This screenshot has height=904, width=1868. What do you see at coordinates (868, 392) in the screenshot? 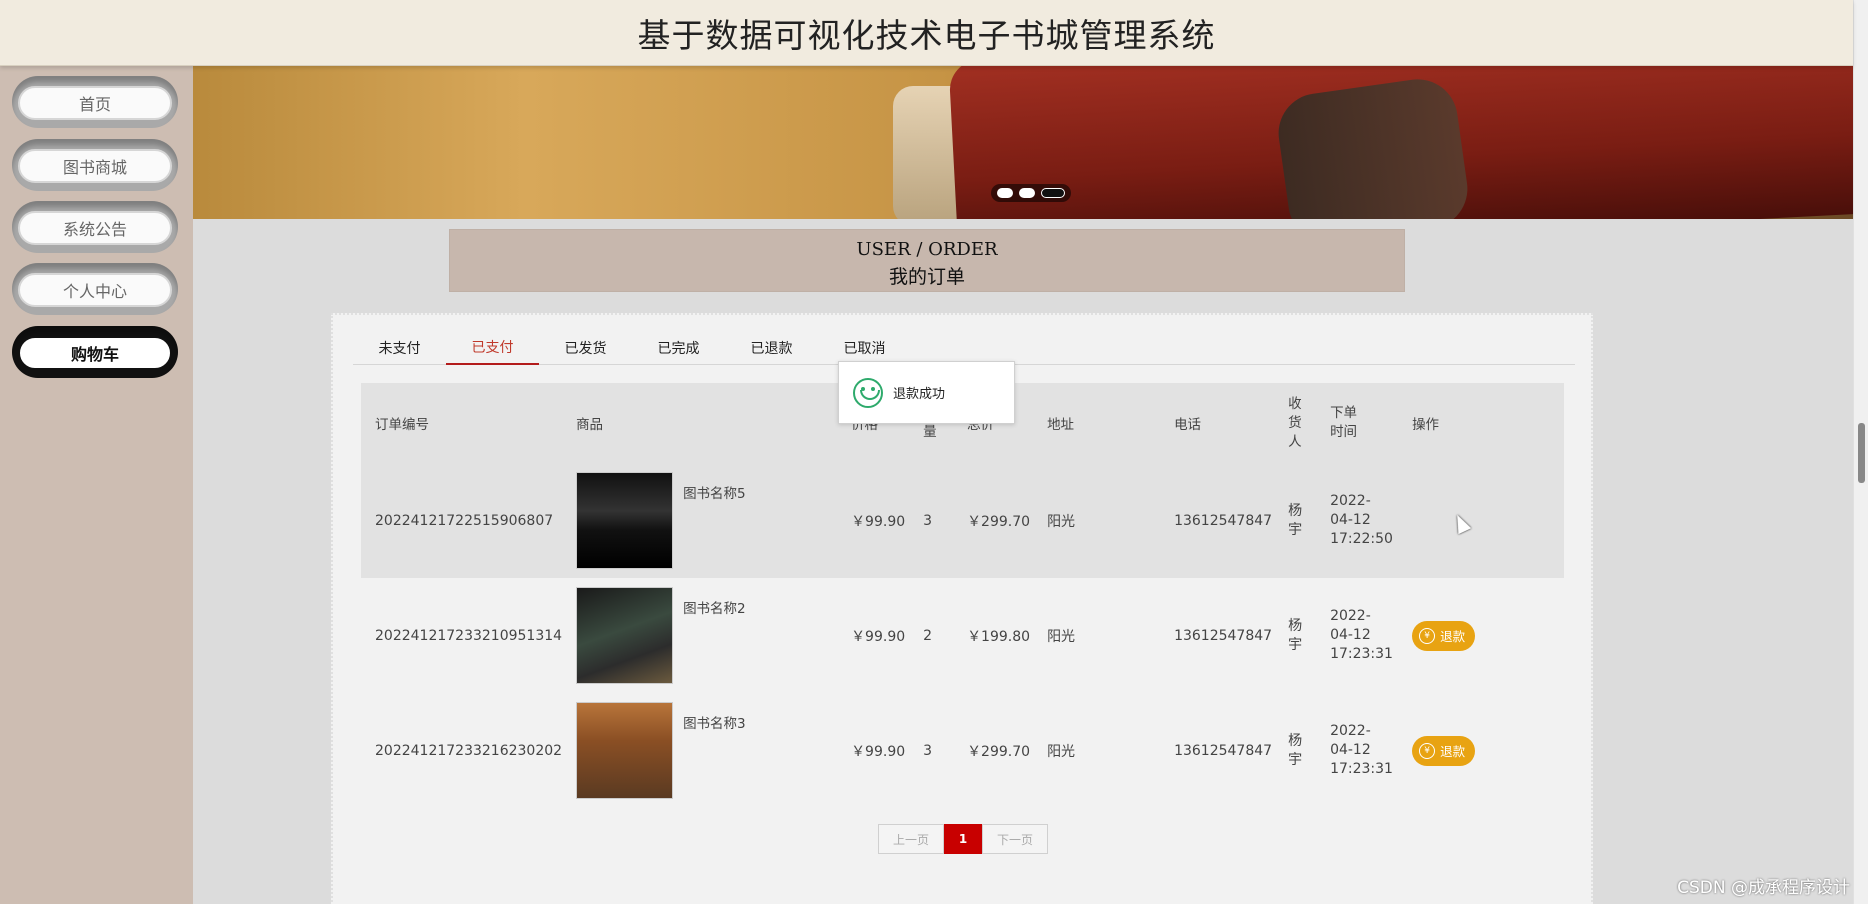
I see `smile-icon` at bounding box center [868, 392].